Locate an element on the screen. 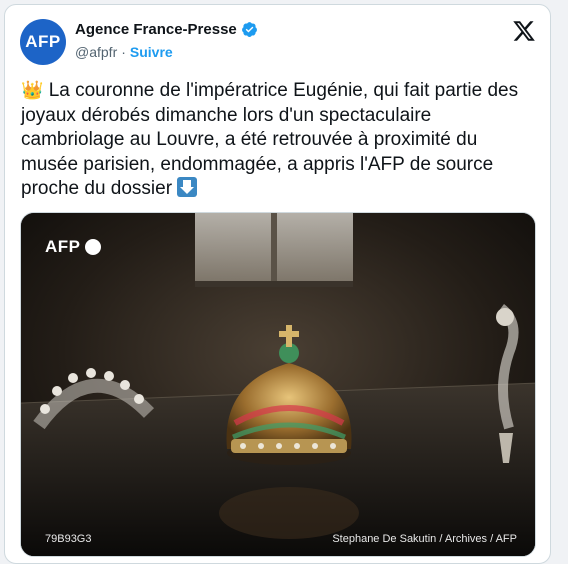 This screenshot has height=564, width=568. author-handle: @afpfr is located at coordinates (96, 52).